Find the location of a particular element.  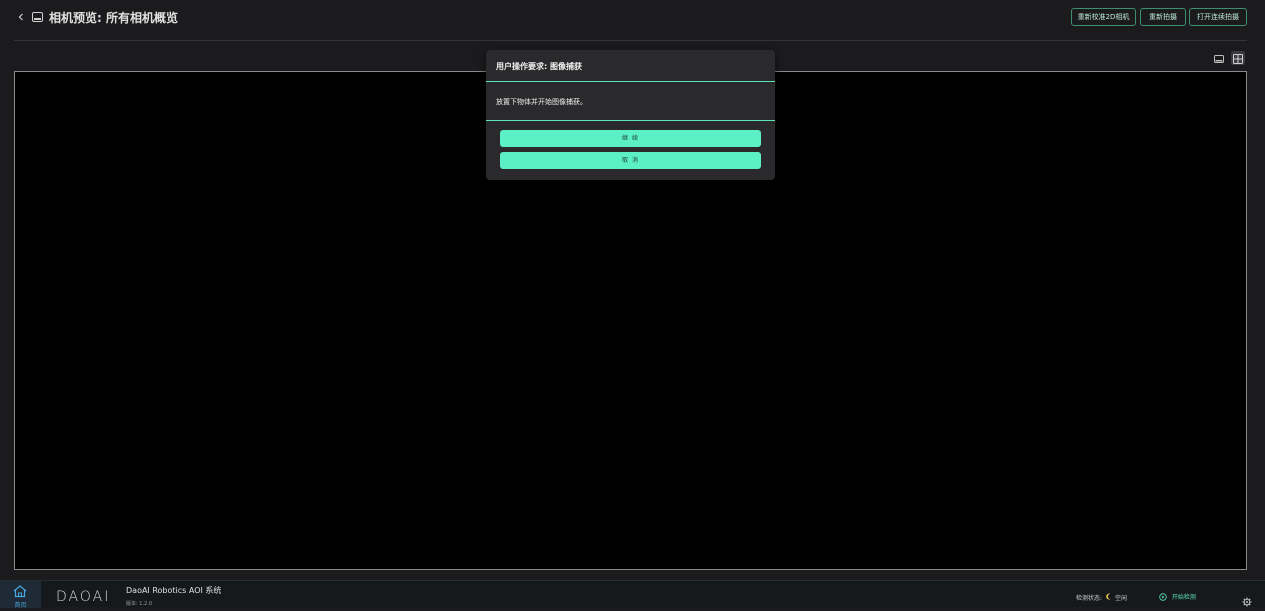

user-action-dialog: 用户操作要求: 图像捕获 放置下物体并开始图像捕获。 继 续 取 消 is located at coordinates (630, 115).